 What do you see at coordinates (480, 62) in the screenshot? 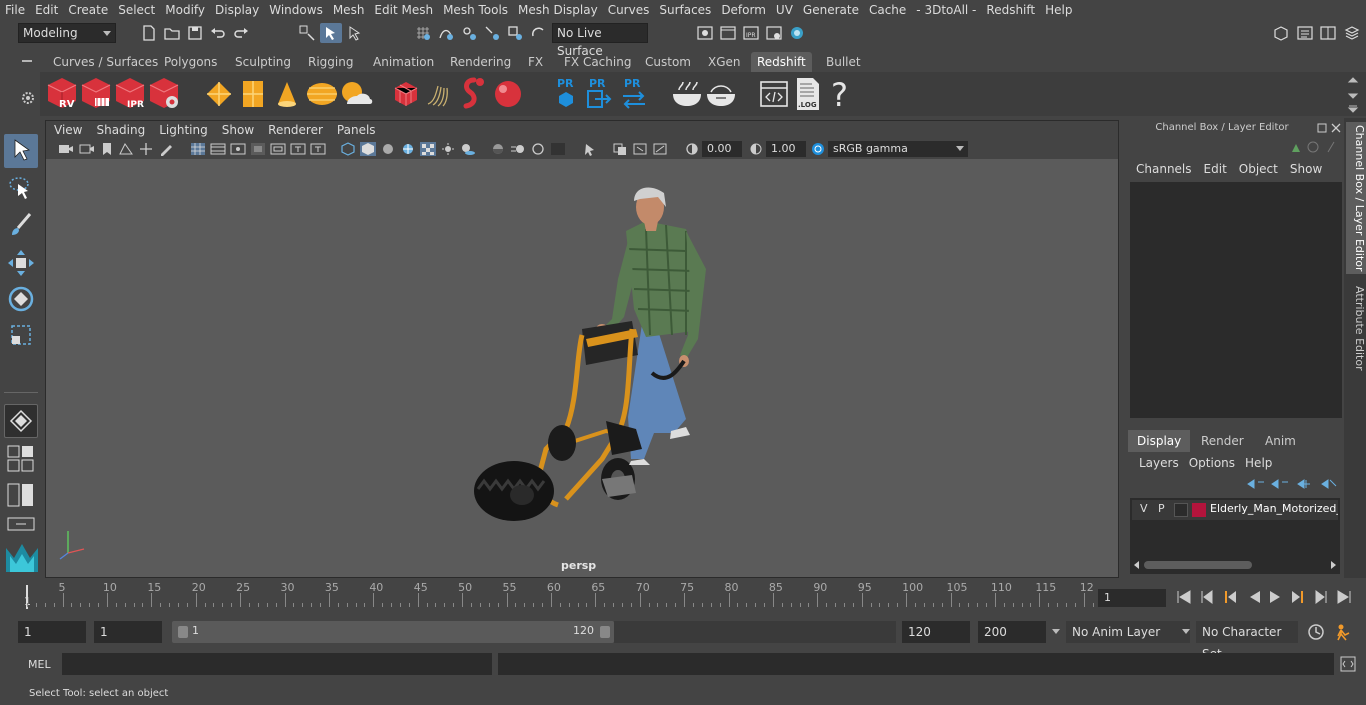
I see `tab-rendering: Rendering` at bounding box center [480, 62].